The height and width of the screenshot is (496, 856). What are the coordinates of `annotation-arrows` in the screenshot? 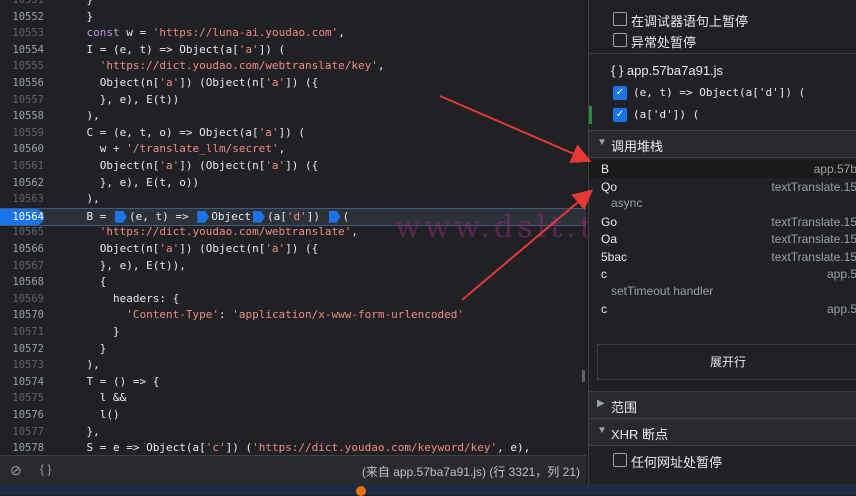 It's located at (516, 198).